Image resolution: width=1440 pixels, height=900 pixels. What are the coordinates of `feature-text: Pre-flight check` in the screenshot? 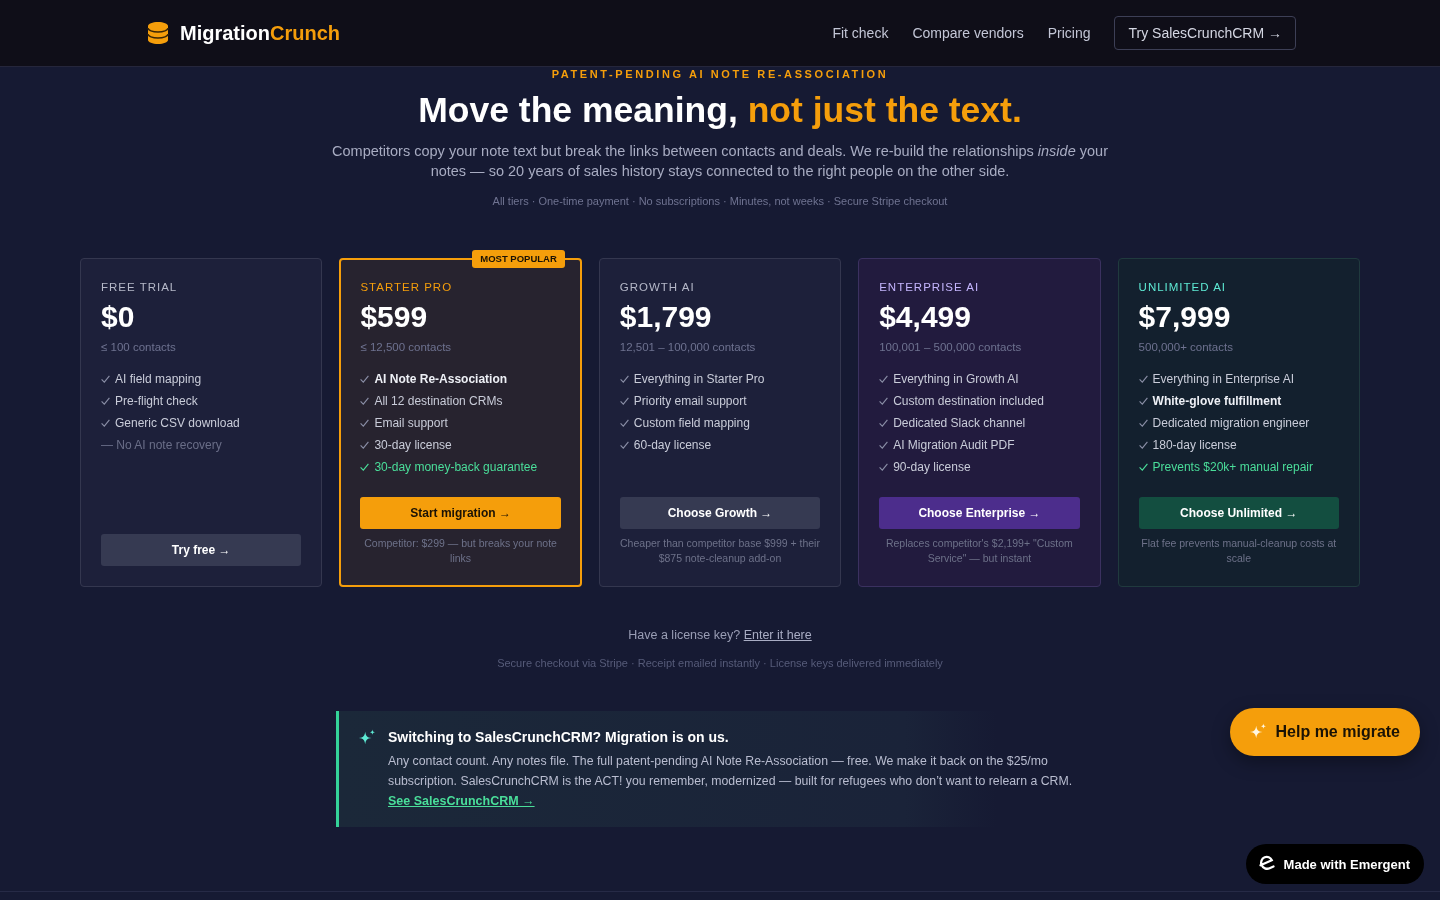 It's located at (156, 401).